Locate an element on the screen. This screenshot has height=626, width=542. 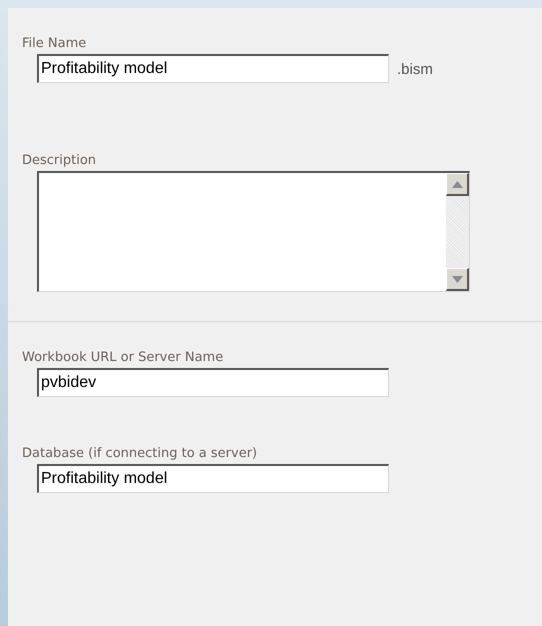
field-label: Workbook URL or Server Name is located at coordinates (123, 358).